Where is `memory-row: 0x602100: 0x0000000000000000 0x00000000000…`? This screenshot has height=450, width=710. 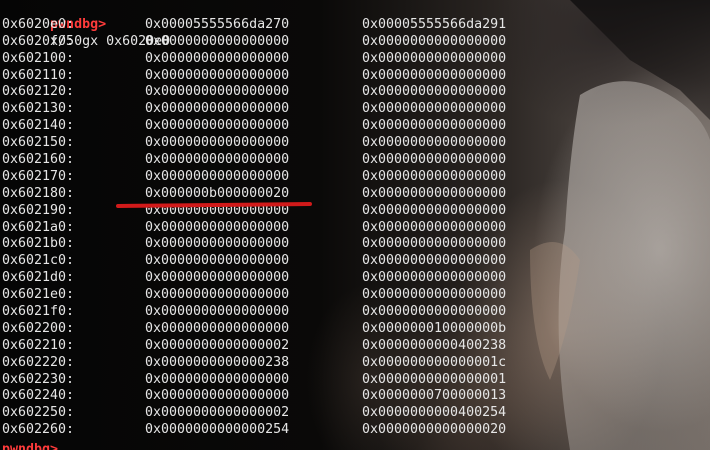 memory-row: 0x602100: 0x0000000000000000 0x00000000000… is located at coordinates (254, 59).